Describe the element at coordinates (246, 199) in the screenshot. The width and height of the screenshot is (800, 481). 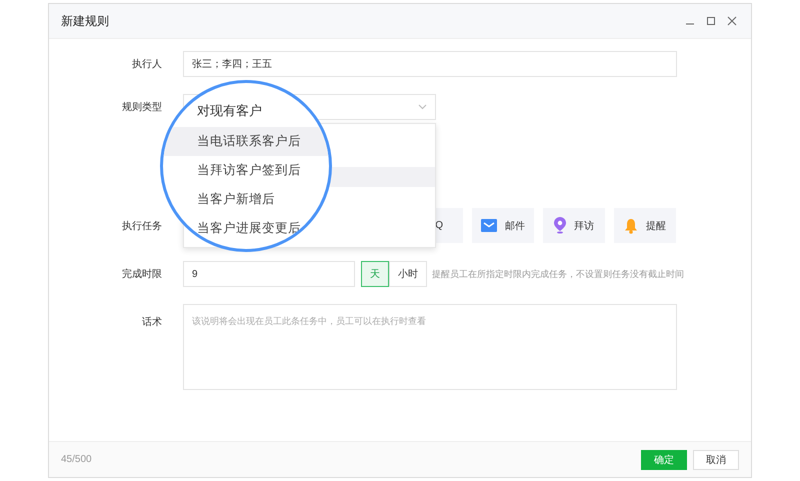
I see `dropdown-option: 当客户新增后` at that location.